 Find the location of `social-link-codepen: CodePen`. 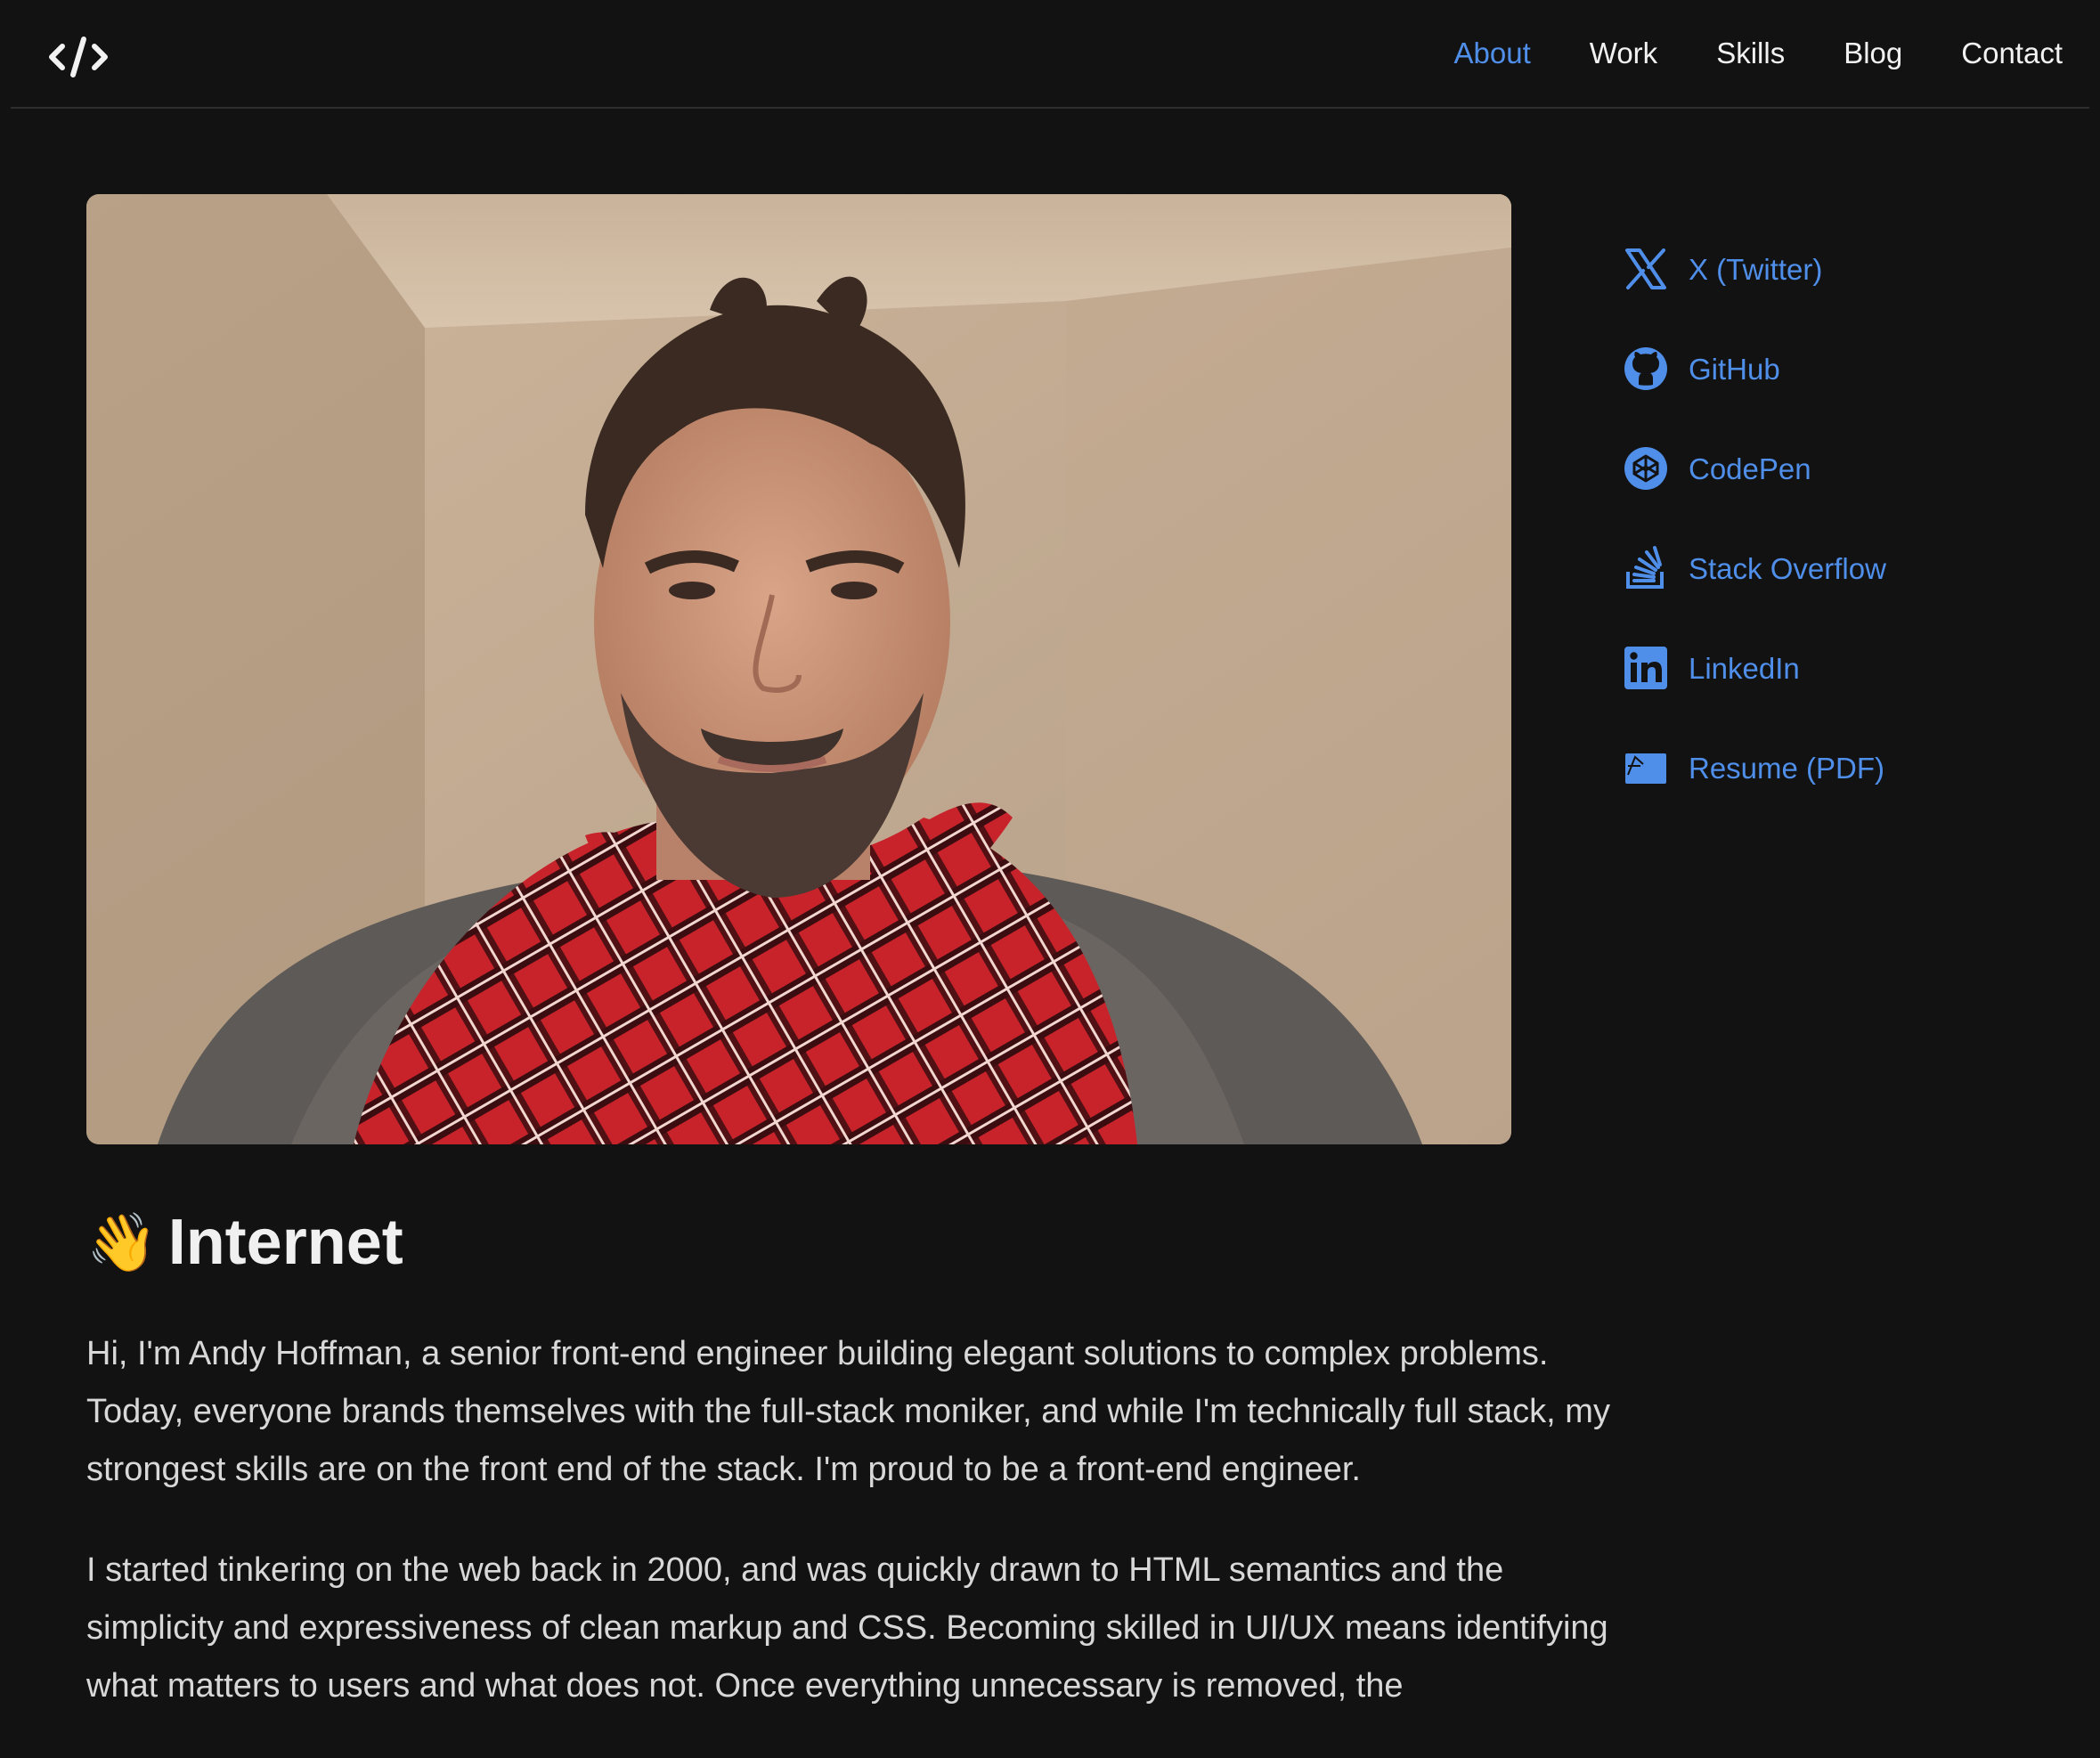

social-link-codepen: CodePen is located at coordinates (1845, 469).